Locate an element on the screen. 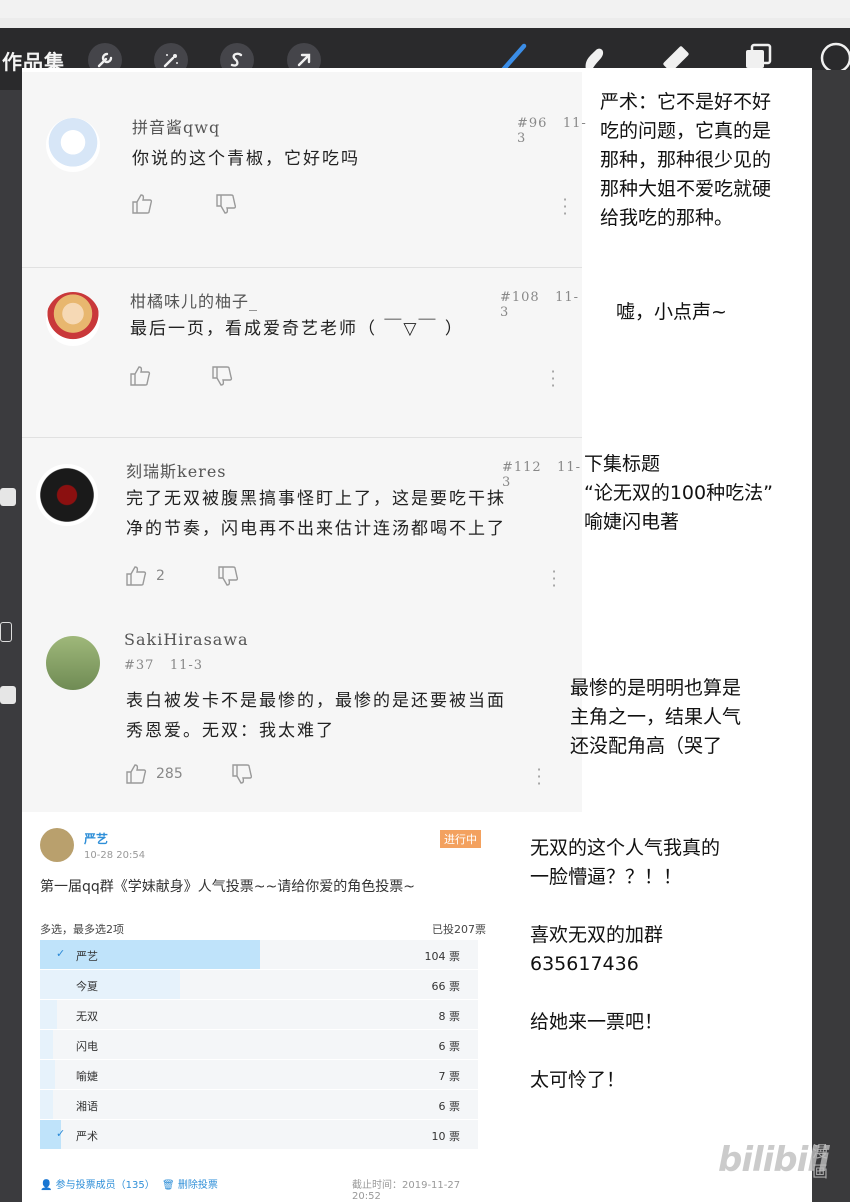 The height and width of the screenshot is (1202, 850). bilibili-logo-sub: 漫画 is located at coordinates (820, 1161).